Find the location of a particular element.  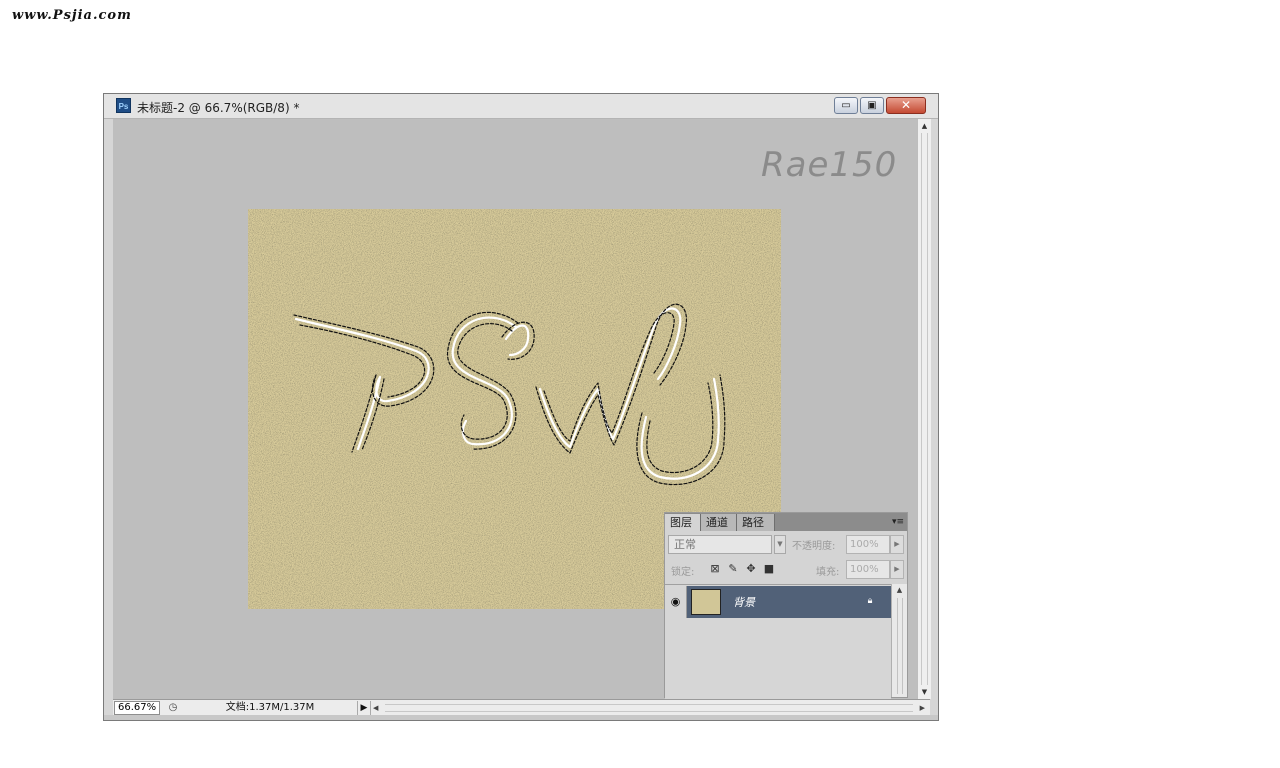

scroll-down-icon: ▼ is located at coordinates (924, 692).